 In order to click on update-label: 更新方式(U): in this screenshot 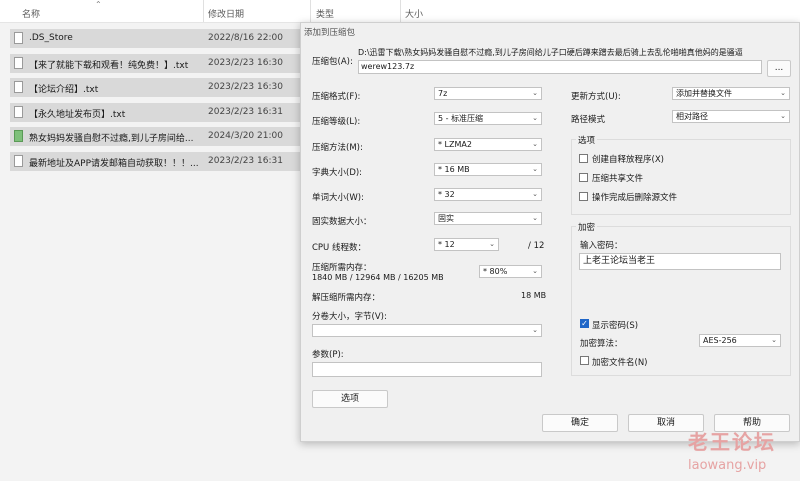, I will do `click(596, 97)`.